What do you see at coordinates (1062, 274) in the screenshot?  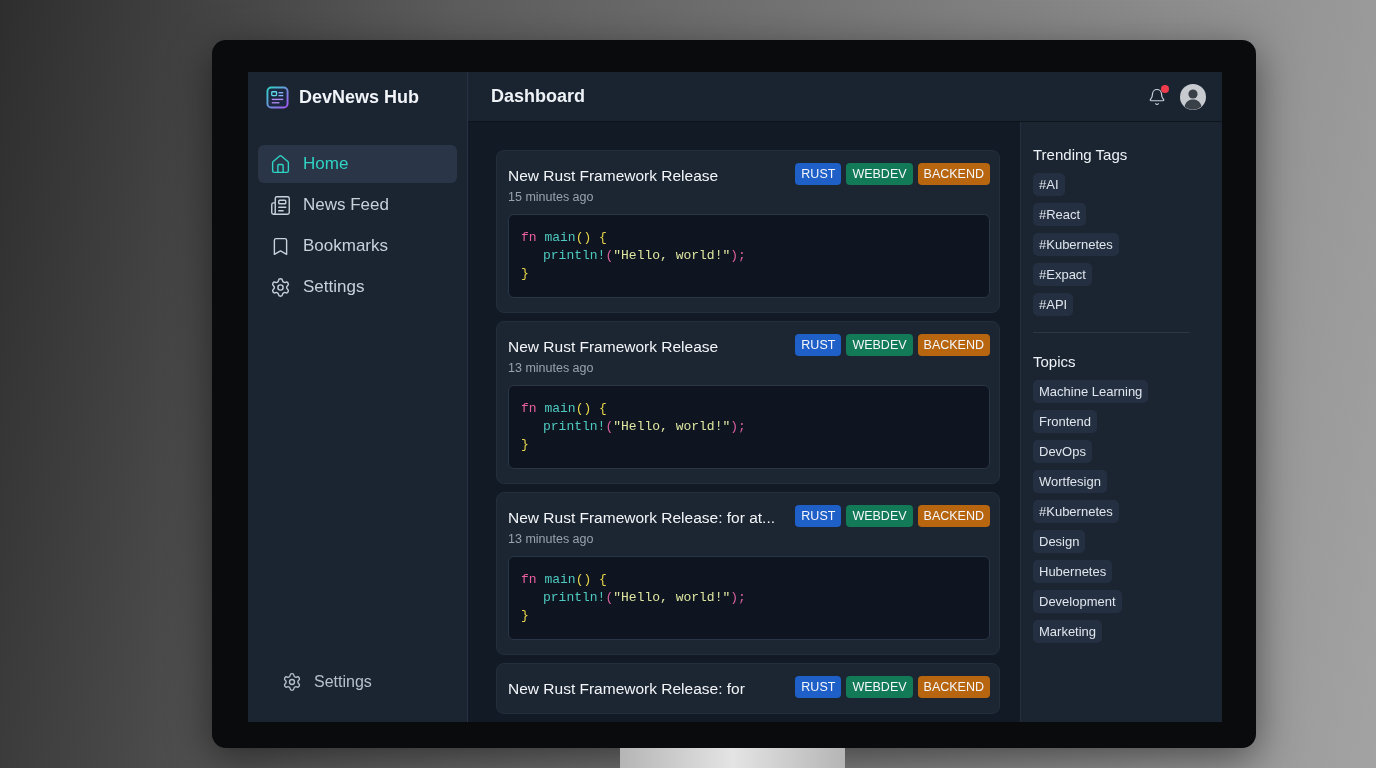 I see `tag-chip: #Expact` at bounding box center [1062, 274].